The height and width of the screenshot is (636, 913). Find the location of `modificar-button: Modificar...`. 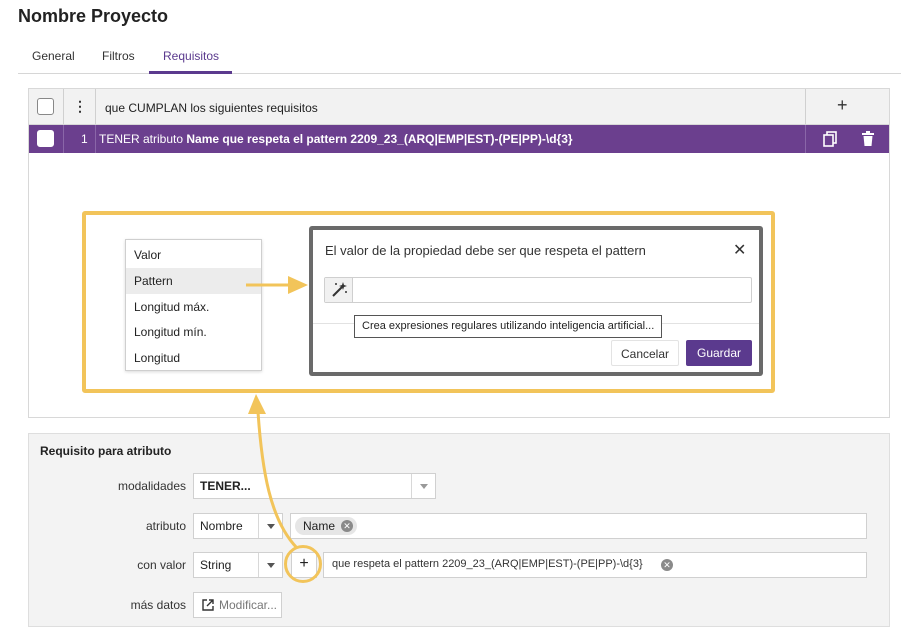

modificar-button: Modificar... is located at coordinates (237, 605).